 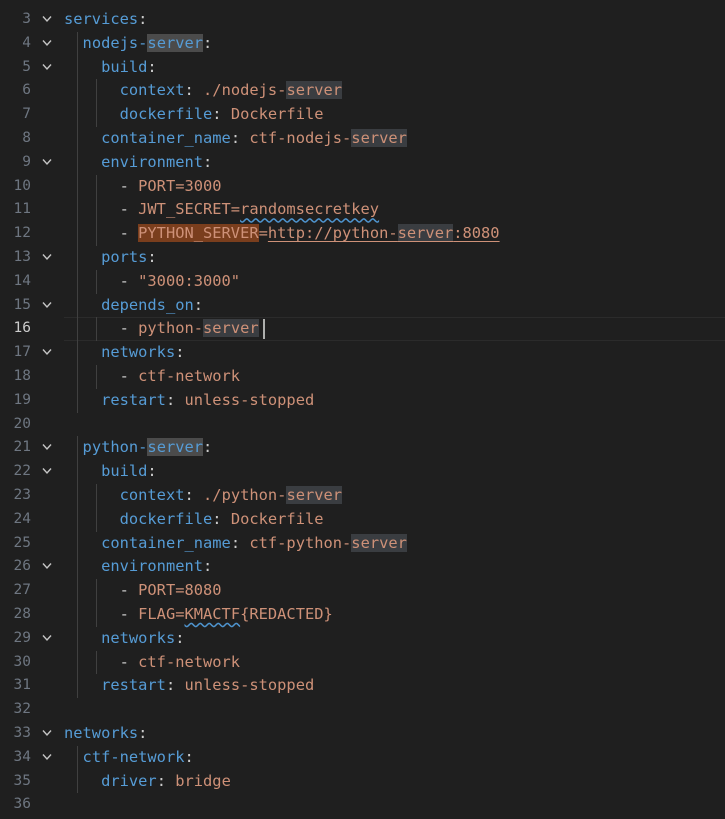 What do you see at coordinates (221, 210) in the screenshot?
I see `code-text: - JWT_SECRET=randomsecretkey` at bounding box center [221, 210].